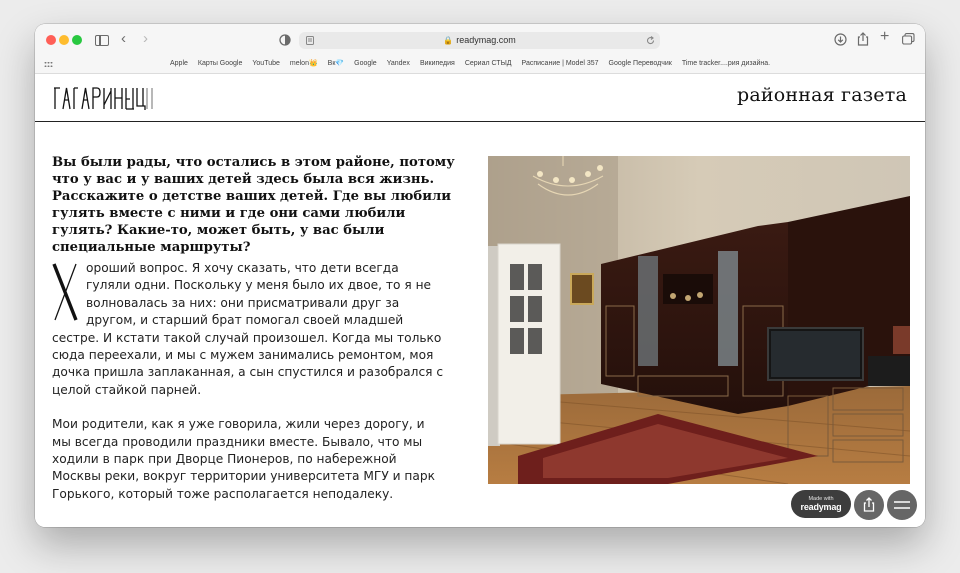 The width and height of the screenshot is (960, 573). What do you see at coordinates (480, 122) in the screenshot?
I see `header-divider` at bounding box center [480, 122].